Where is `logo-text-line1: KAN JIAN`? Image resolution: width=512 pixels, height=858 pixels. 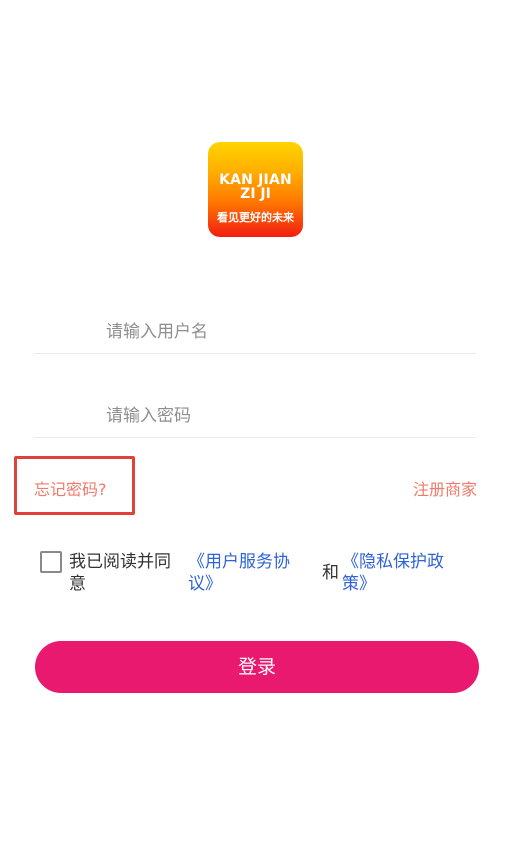
logo-text-line1: KAN JIAN is located at coordinates (255, 180).